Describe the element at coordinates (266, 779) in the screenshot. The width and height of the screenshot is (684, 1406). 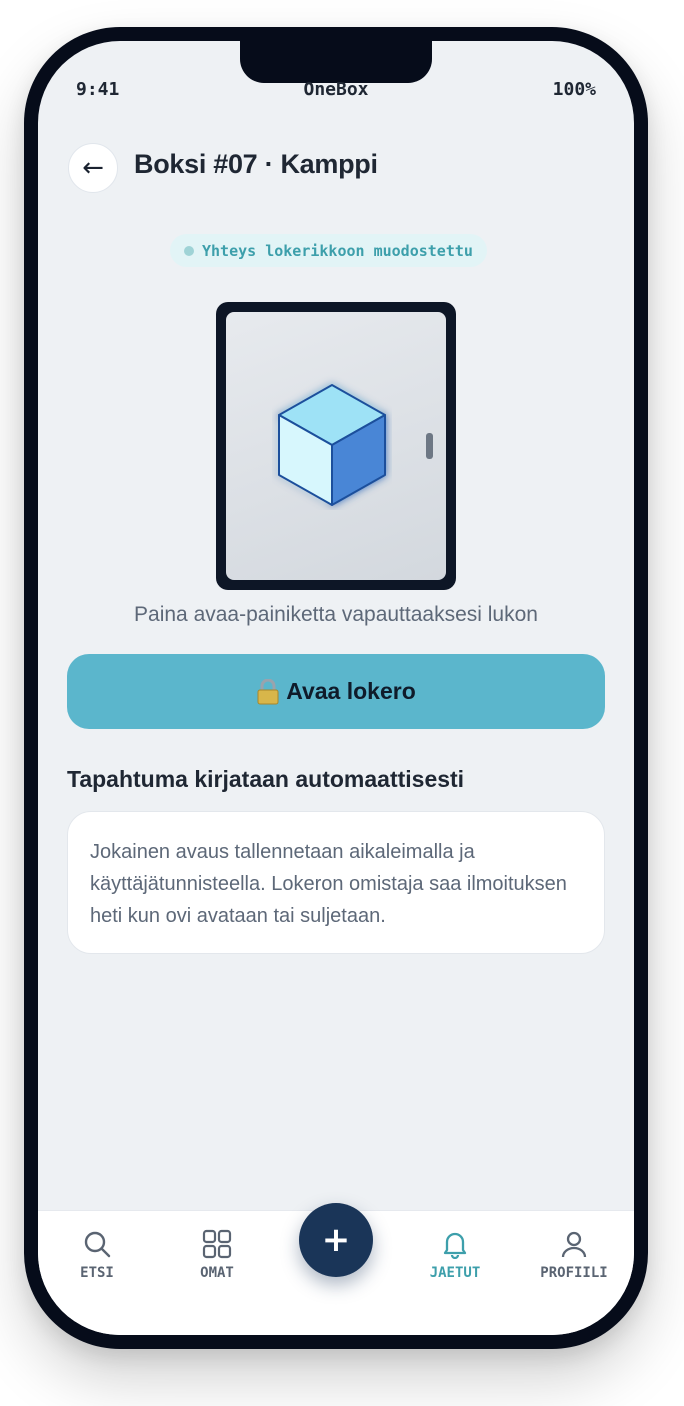
I see `log-section-title: Tapahtuma kirjataan automaattisesti` at that location.